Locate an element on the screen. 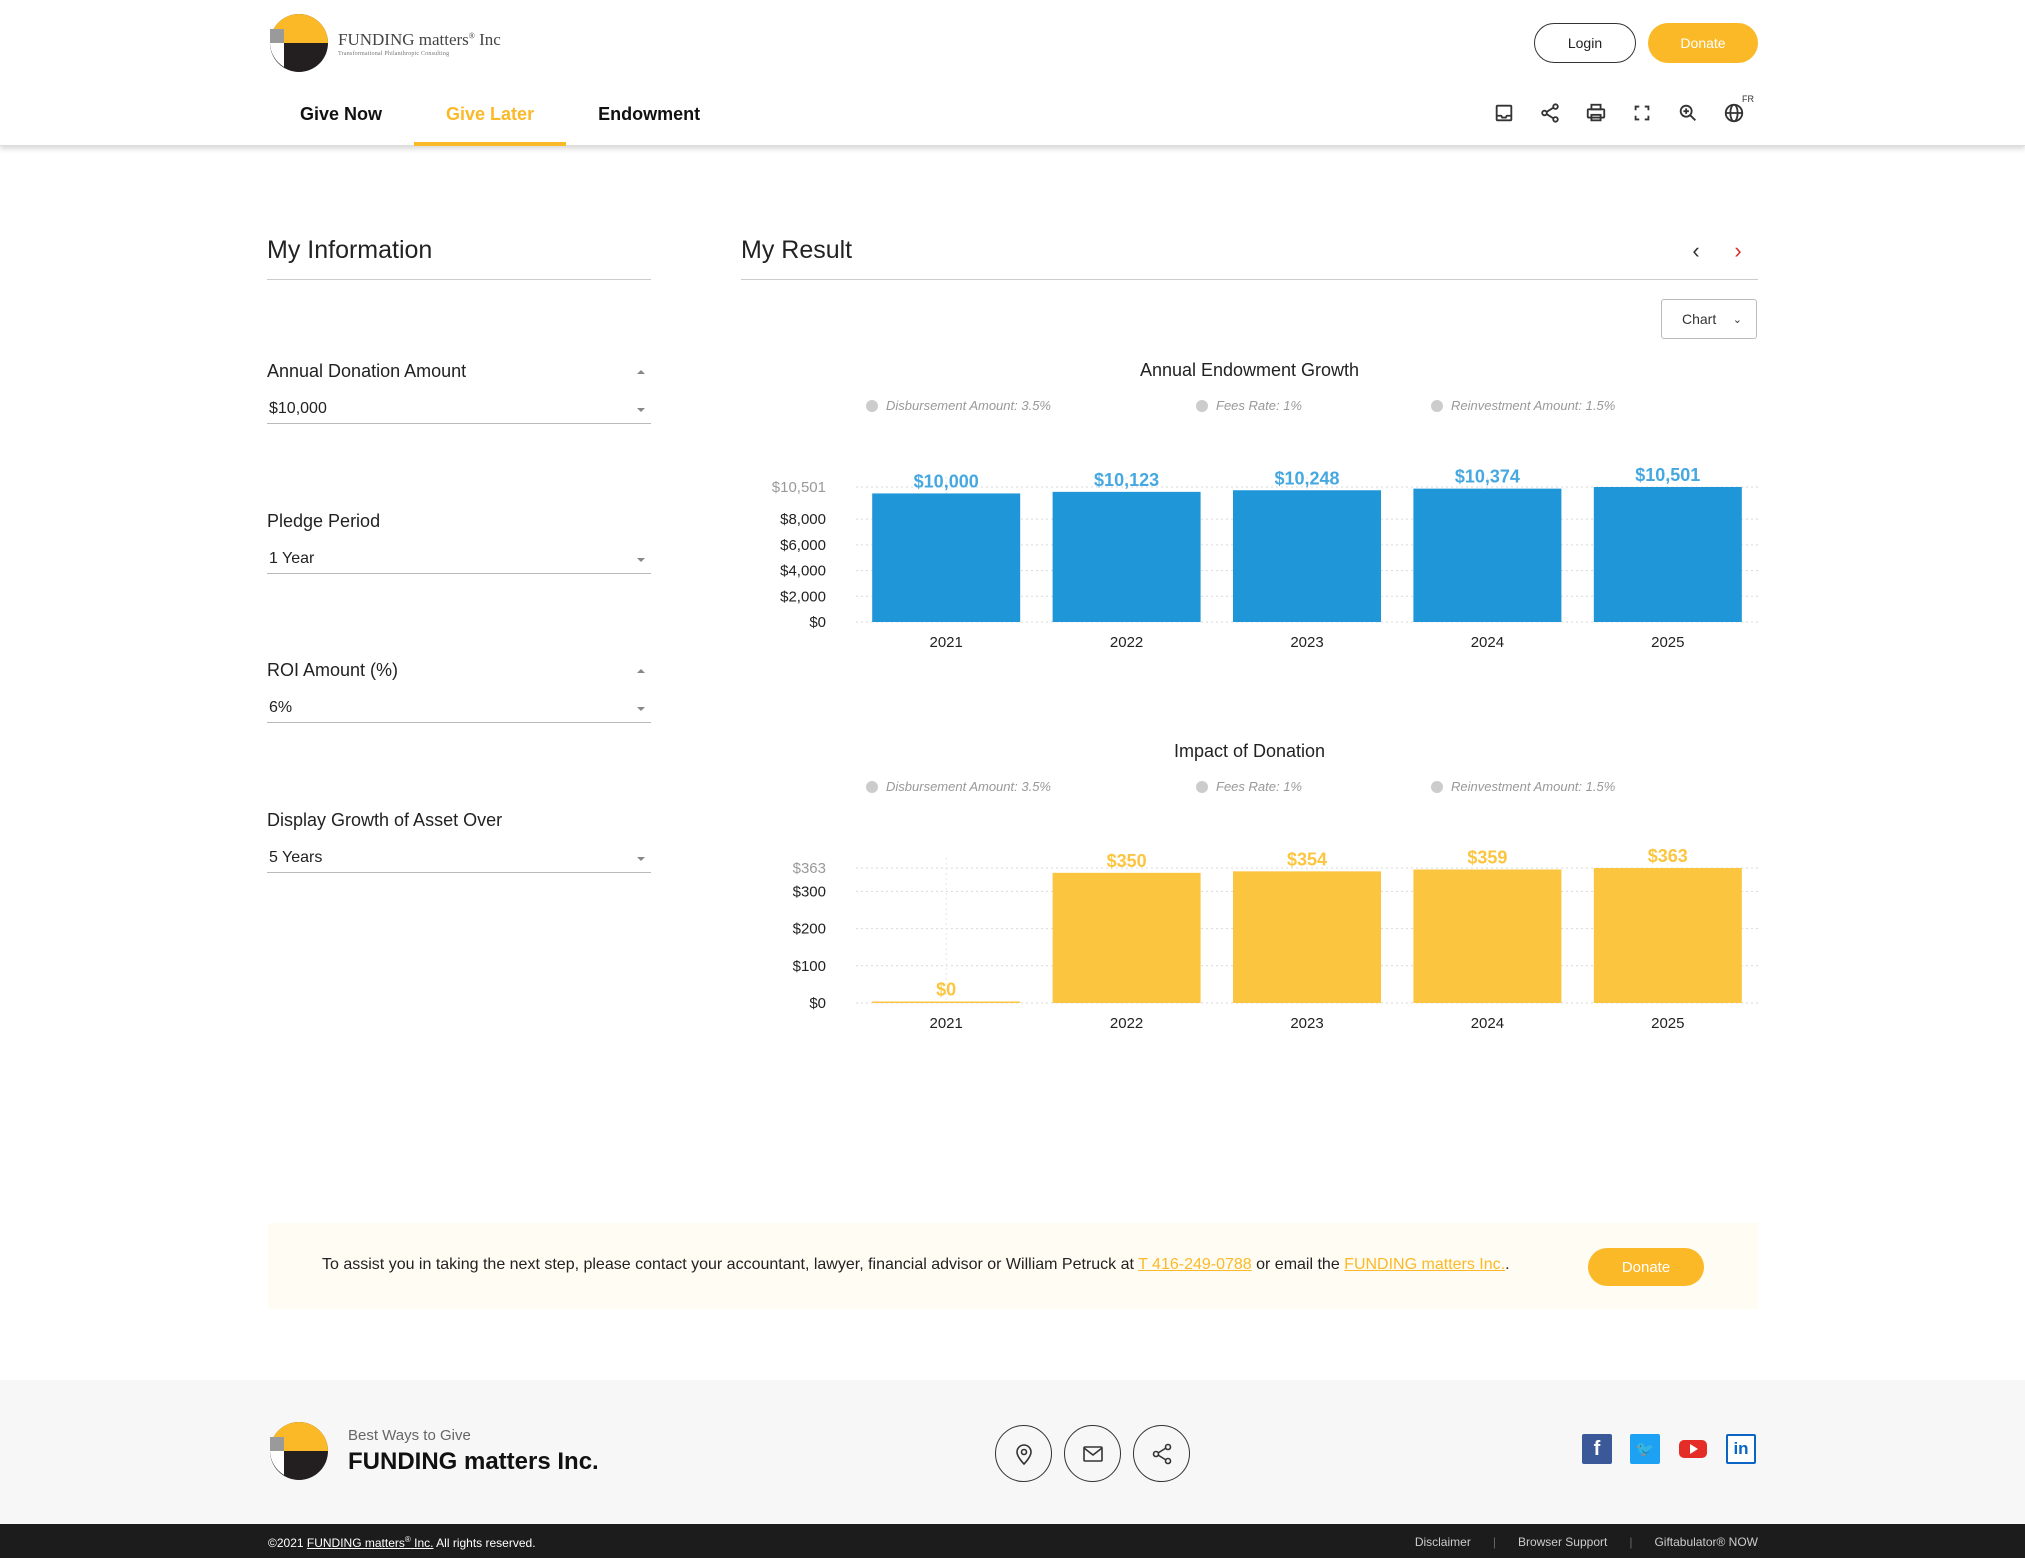 The image size is (2025, 1558). field-label: ROI Amount (%) is located at coordinates (333, 670).